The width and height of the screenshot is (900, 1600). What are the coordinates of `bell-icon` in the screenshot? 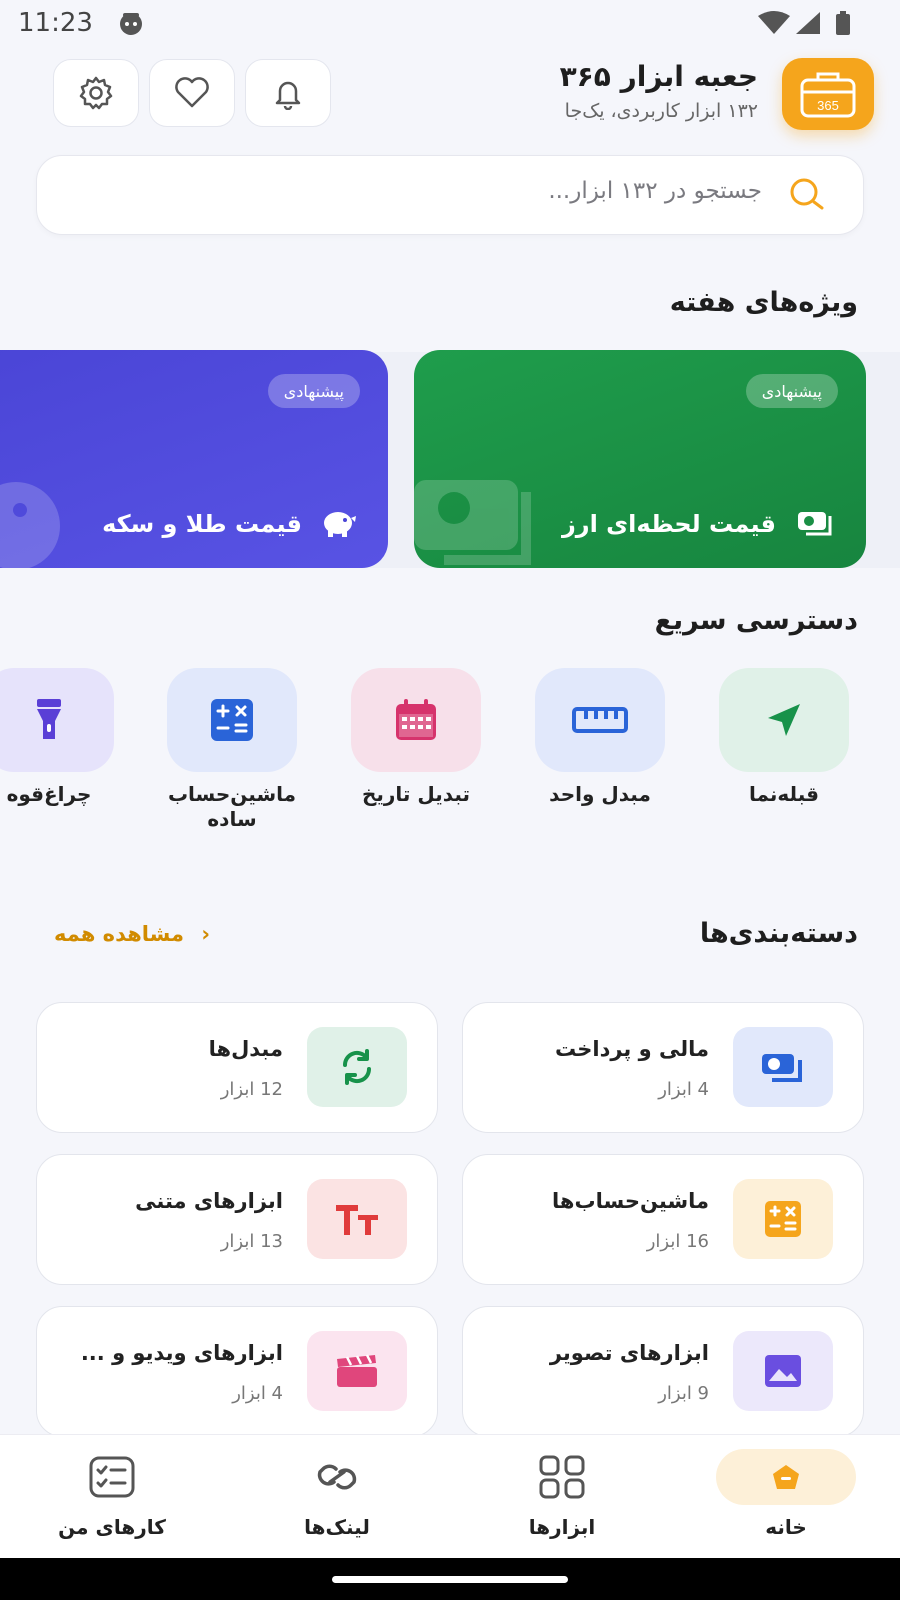 It's located at (288, 95).